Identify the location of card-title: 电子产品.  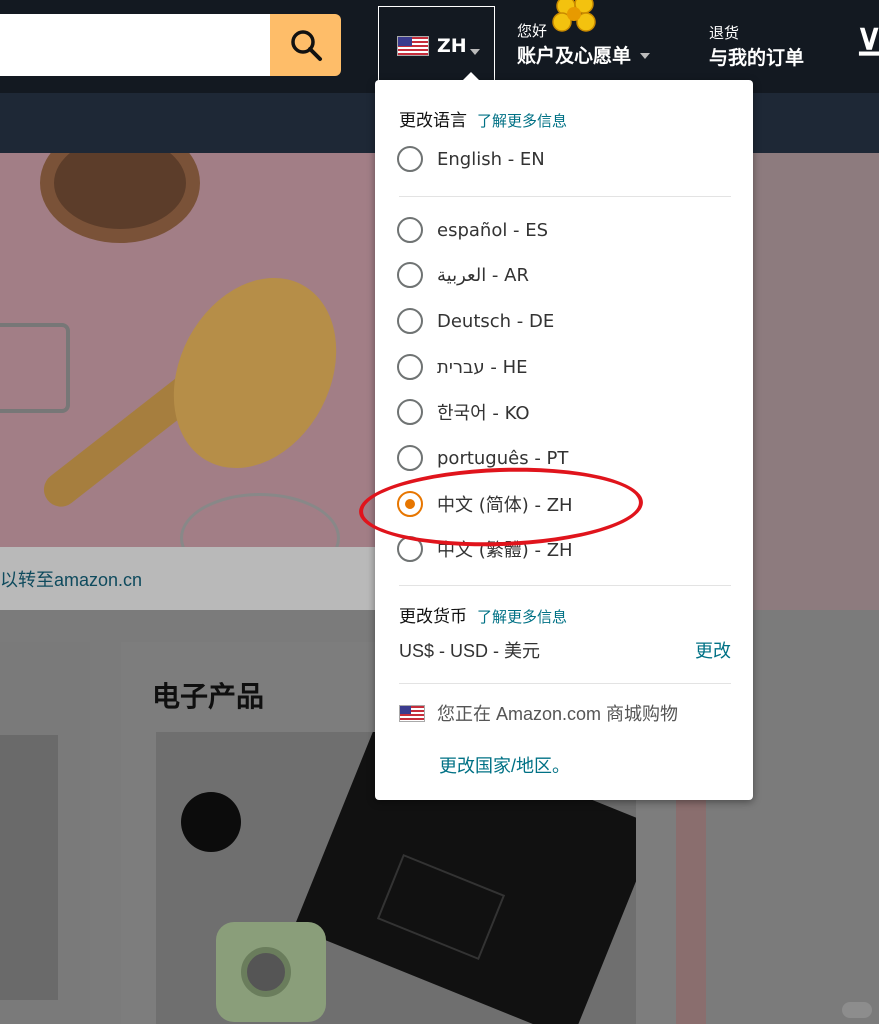
(208, 696).